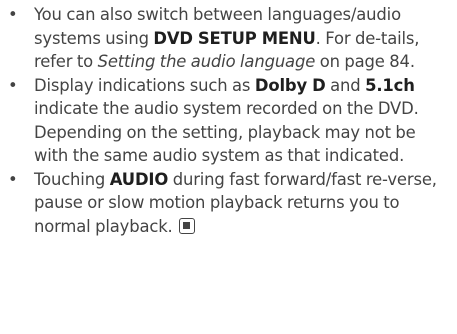  Describe the element at coordinates (390, 85) in the screenshot. I see `emphasis-5-1ch: 5.1ch` at that location.